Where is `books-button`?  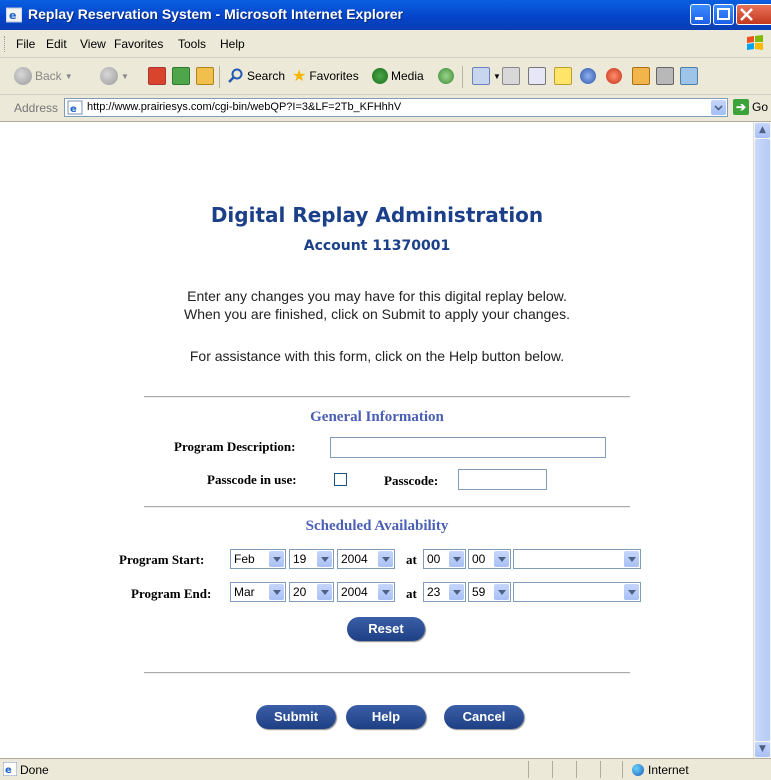
books-button is located at coordinates (665, 76).